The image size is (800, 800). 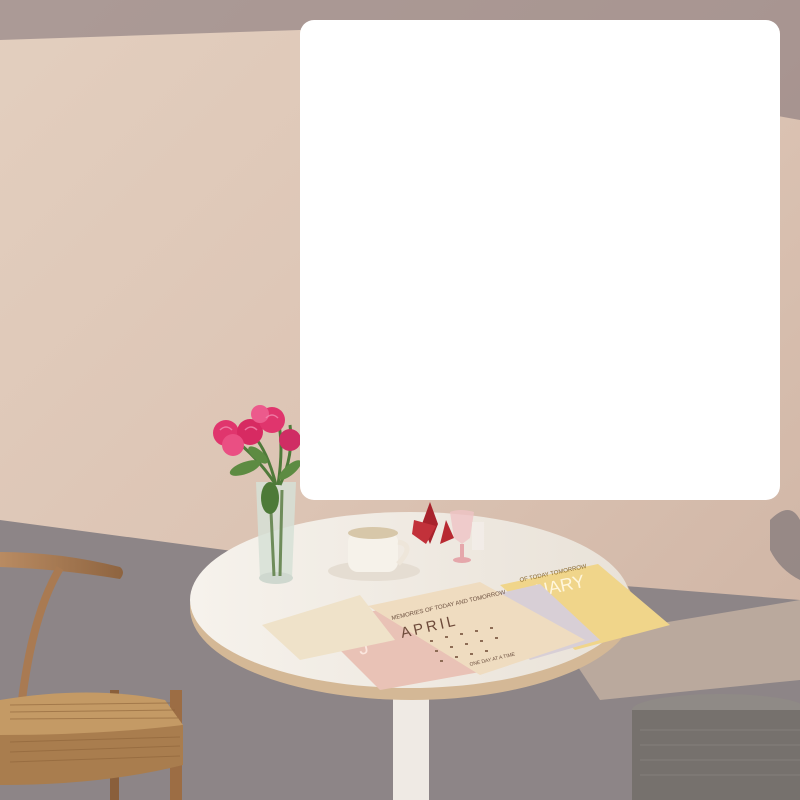 I want to click on clear-glass, so click(x=478, y=536).